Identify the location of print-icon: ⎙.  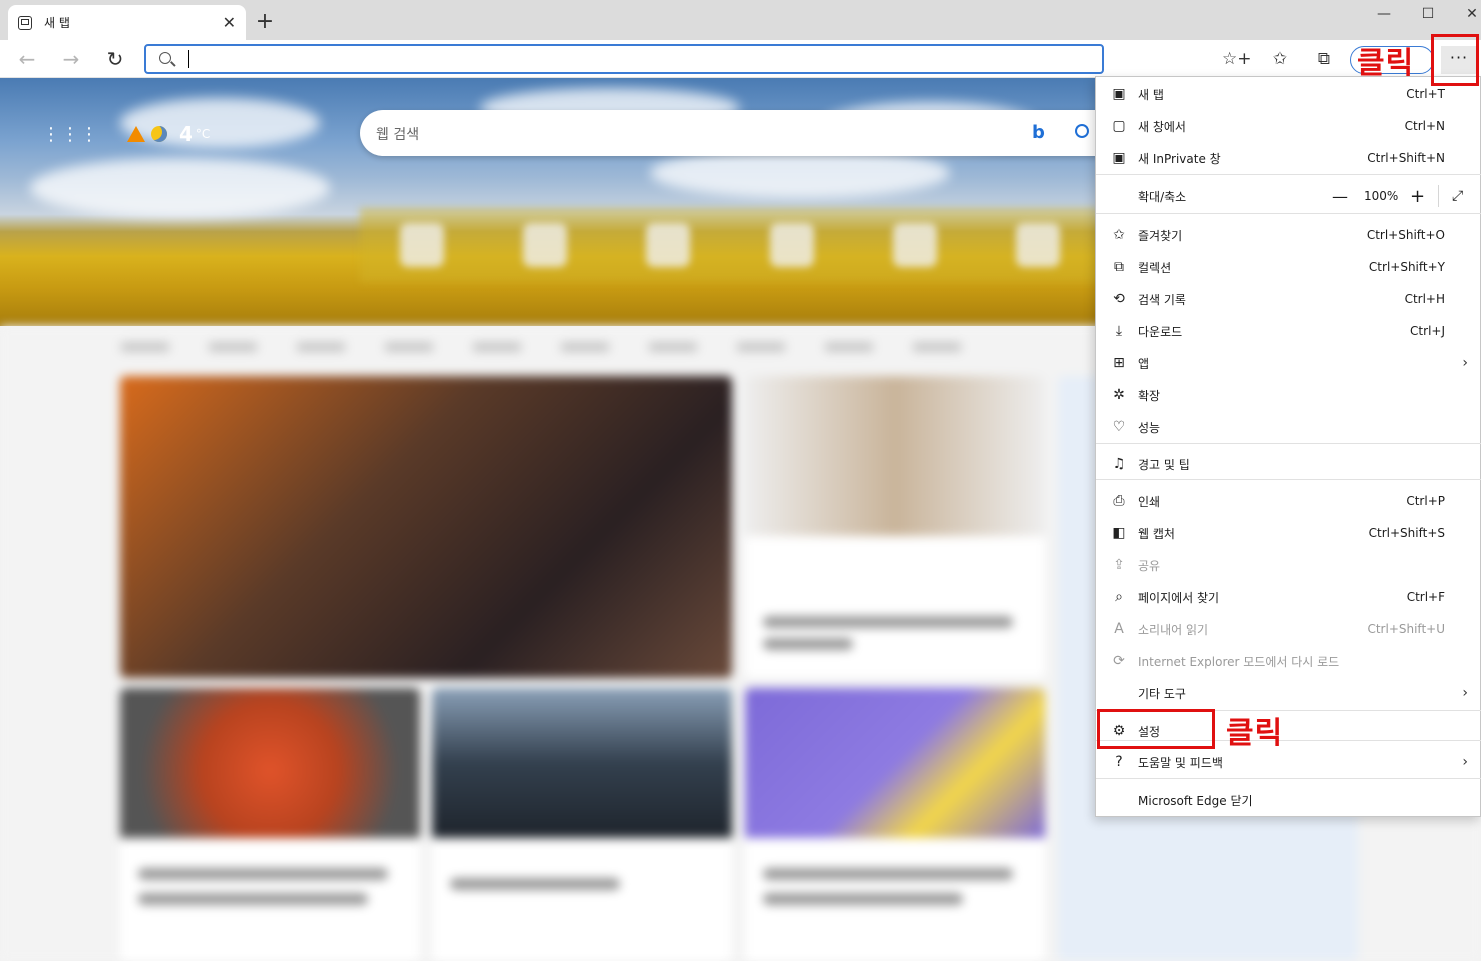
(1119, 501).